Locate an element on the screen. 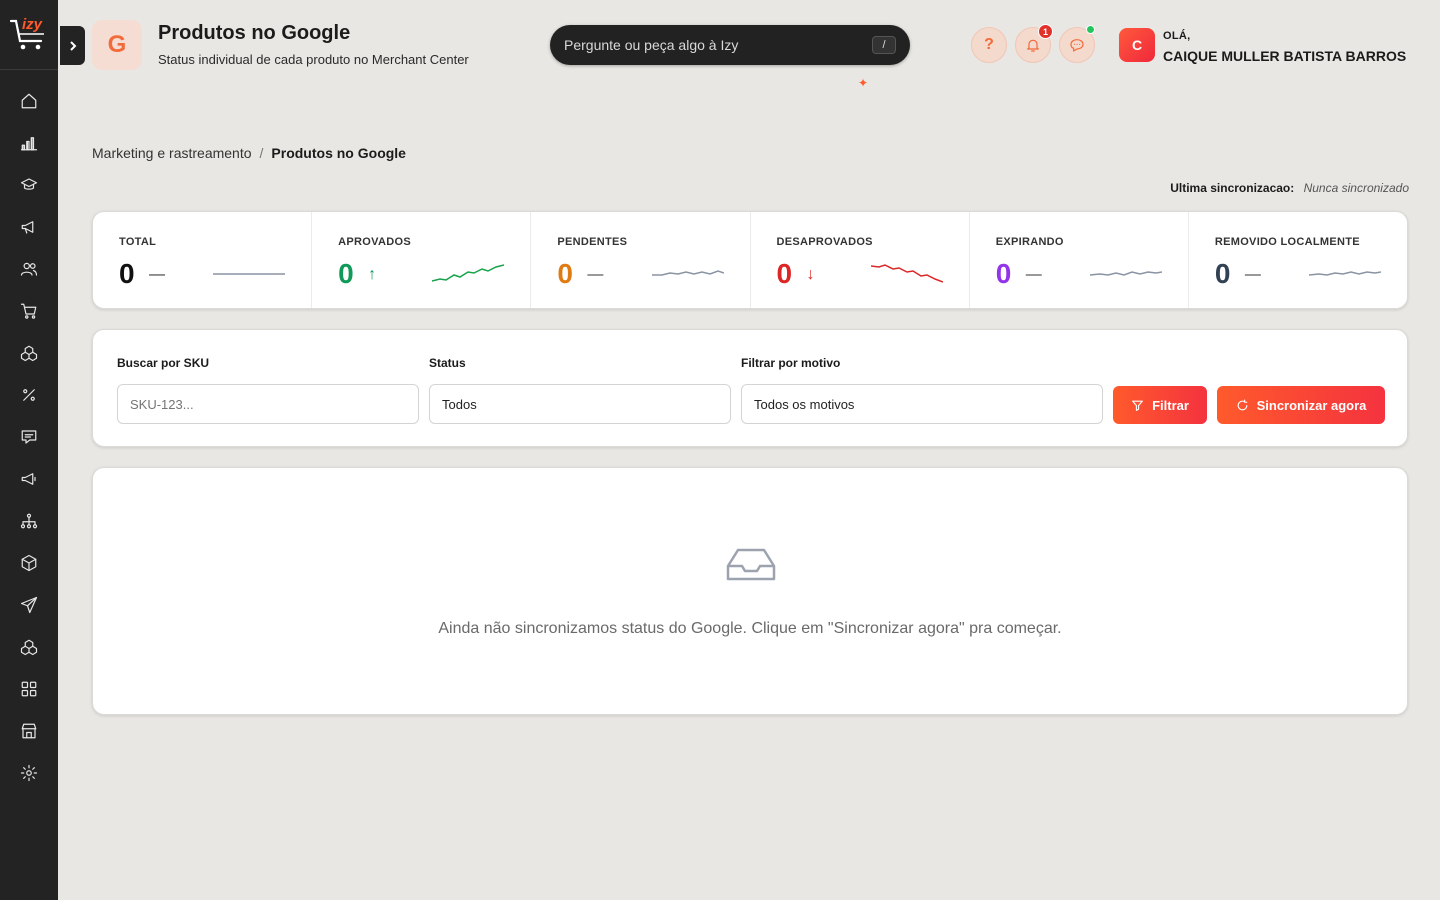  inbox-icon is located at coordinates (751, 564).